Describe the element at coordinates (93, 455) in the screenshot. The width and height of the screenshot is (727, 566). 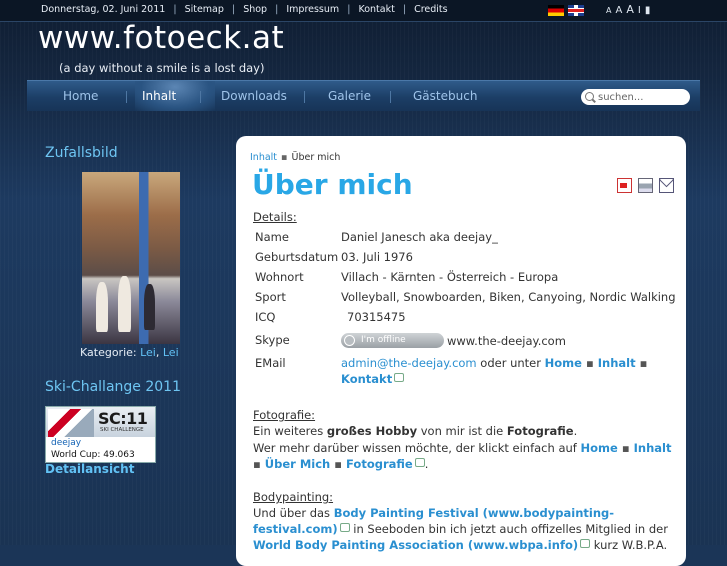
I see `ski-worldcup: World Cup: 49.063` at that location.